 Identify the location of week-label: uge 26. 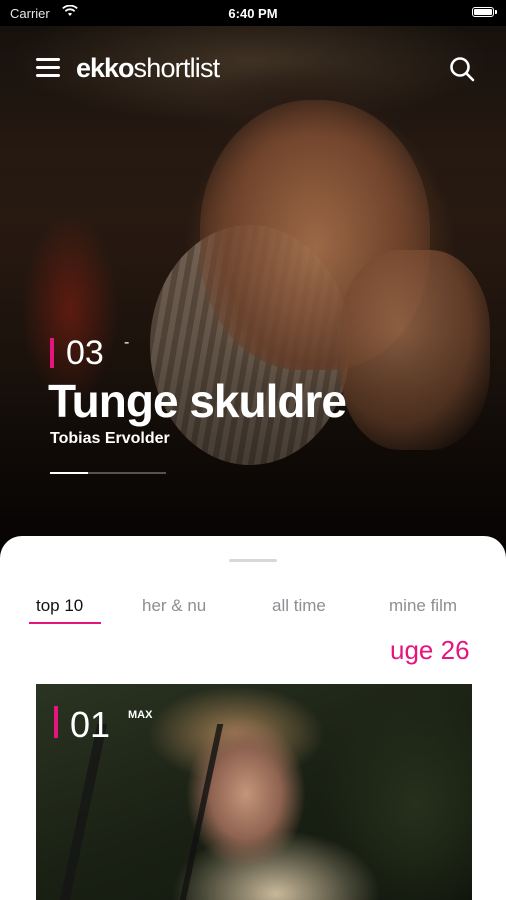
(430, 650).